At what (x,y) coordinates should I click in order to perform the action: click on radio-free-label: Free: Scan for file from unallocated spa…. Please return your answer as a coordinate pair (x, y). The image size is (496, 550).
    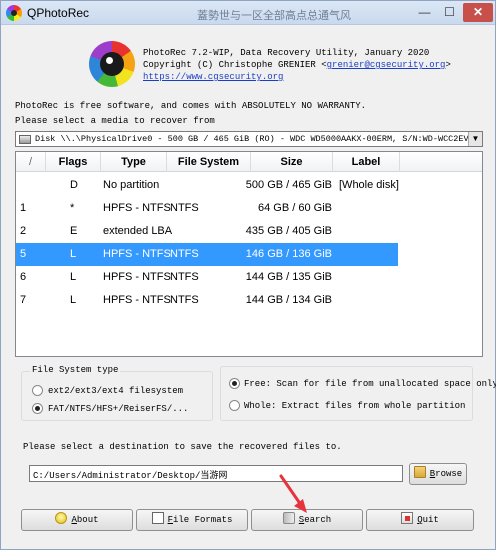
    Looking at the image, I should click on (370, 384).